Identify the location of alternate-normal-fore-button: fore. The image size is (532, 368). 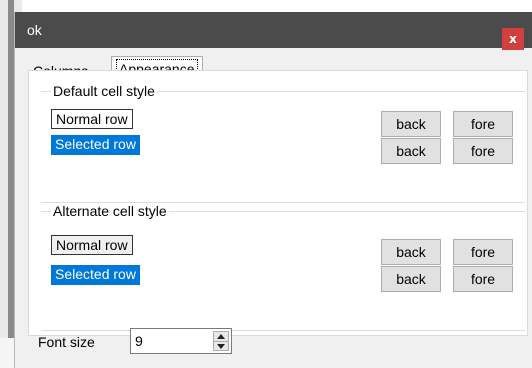
(483, 252).